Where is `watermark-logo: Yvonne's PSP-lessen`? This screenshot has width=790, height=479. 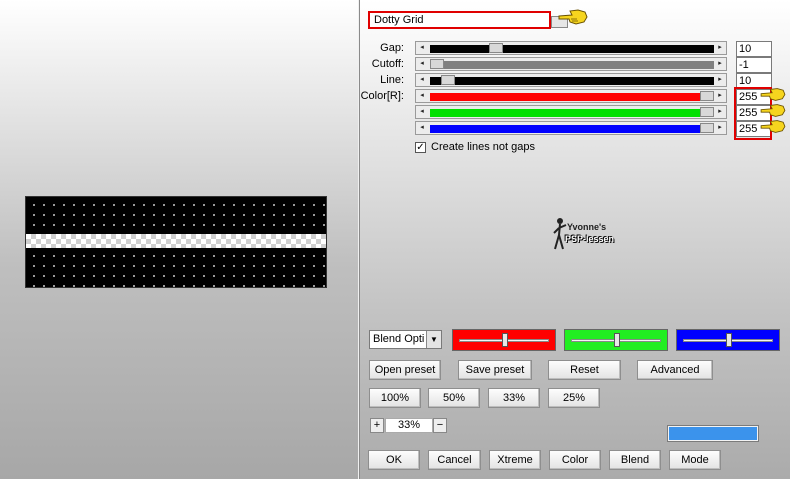
watermark-logo: Yvonne's PSP-lessen is located at coordinates (591, 235).